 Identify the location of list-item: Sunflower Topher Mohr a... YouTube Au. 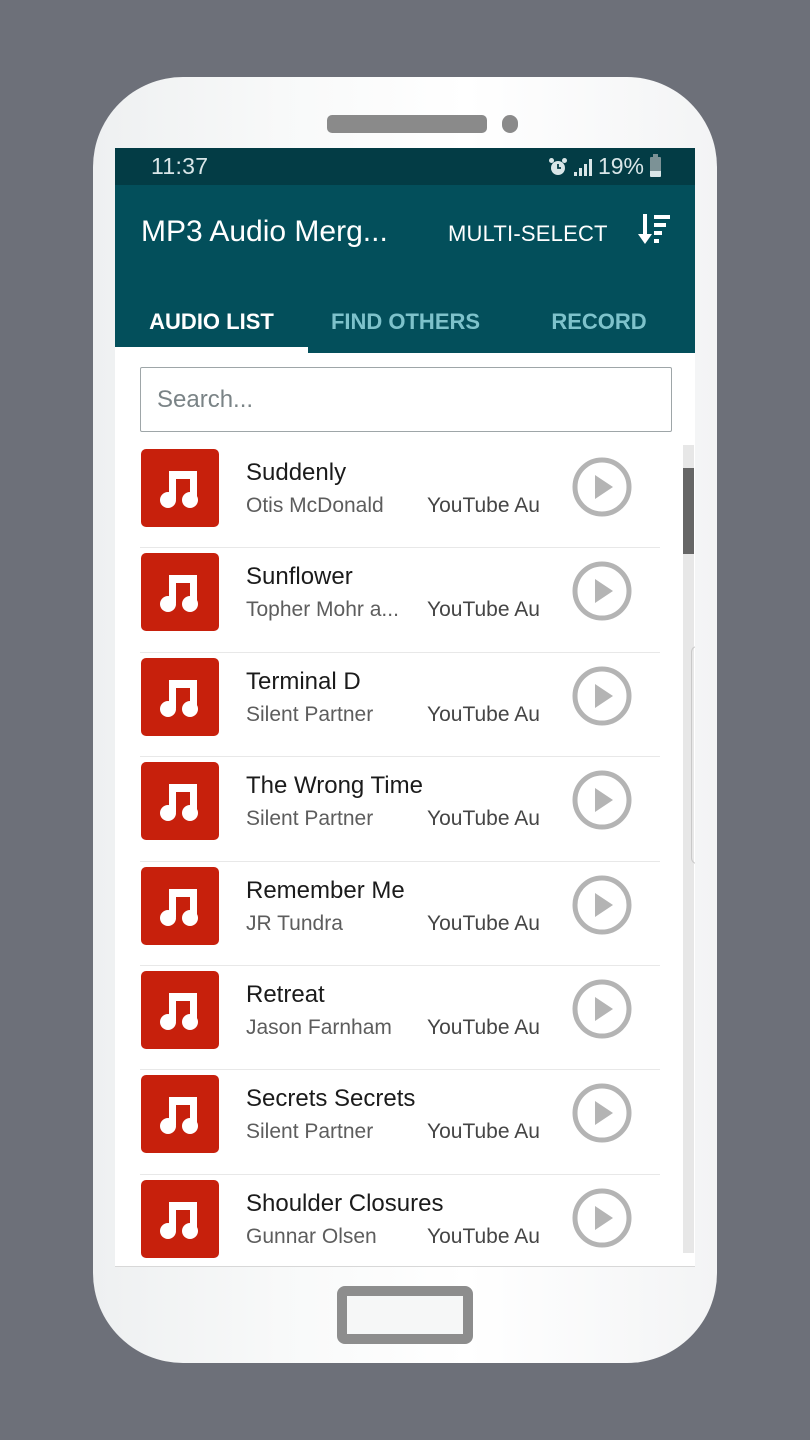
(400, 600).